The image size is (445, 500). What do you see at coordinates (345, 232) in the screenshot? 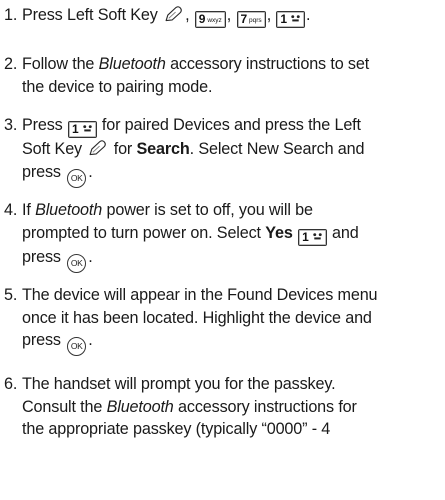
I see `step-text: and` at bounding box center [345, 232].